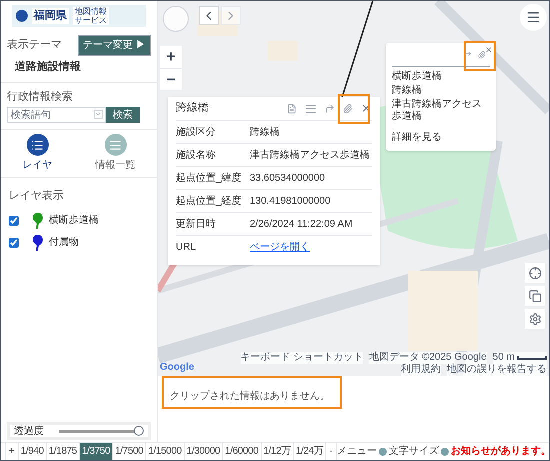 The image size is (550, 461). Describe the element at coordinates (129, 451) in the screenshot. I see `scale-option: 1/7500` at that location.